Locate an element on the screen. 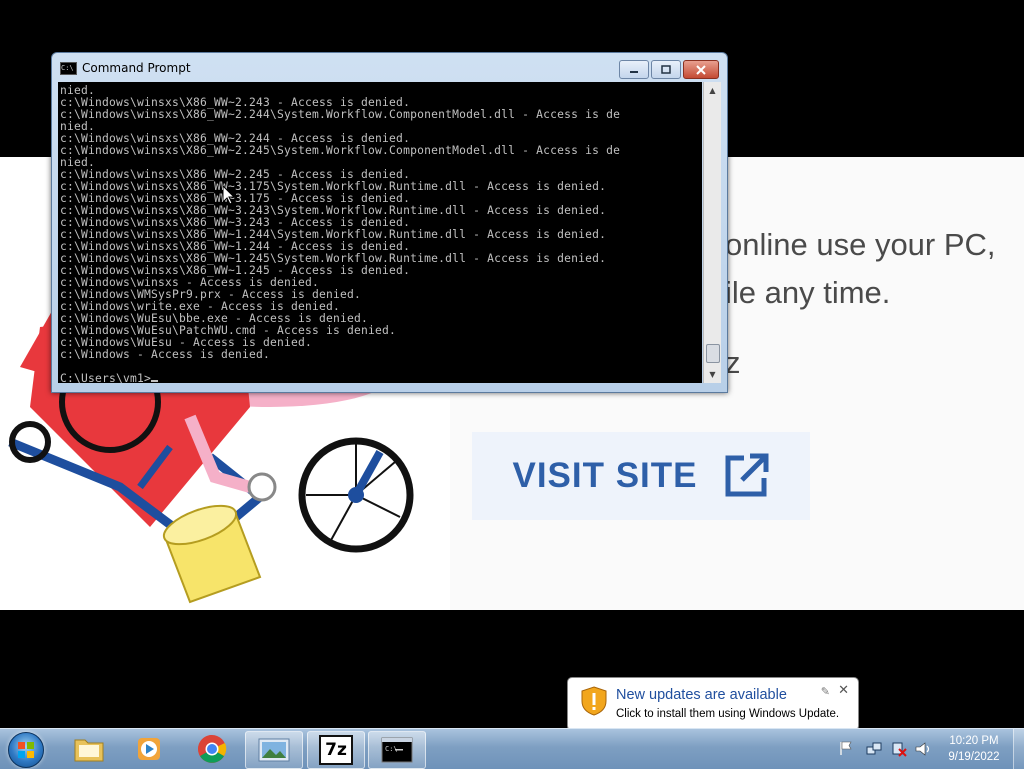 Image resolution: width=1024 pixels, height=769 pixels. scrollbar-thumb is located at coordinates (713, 353).